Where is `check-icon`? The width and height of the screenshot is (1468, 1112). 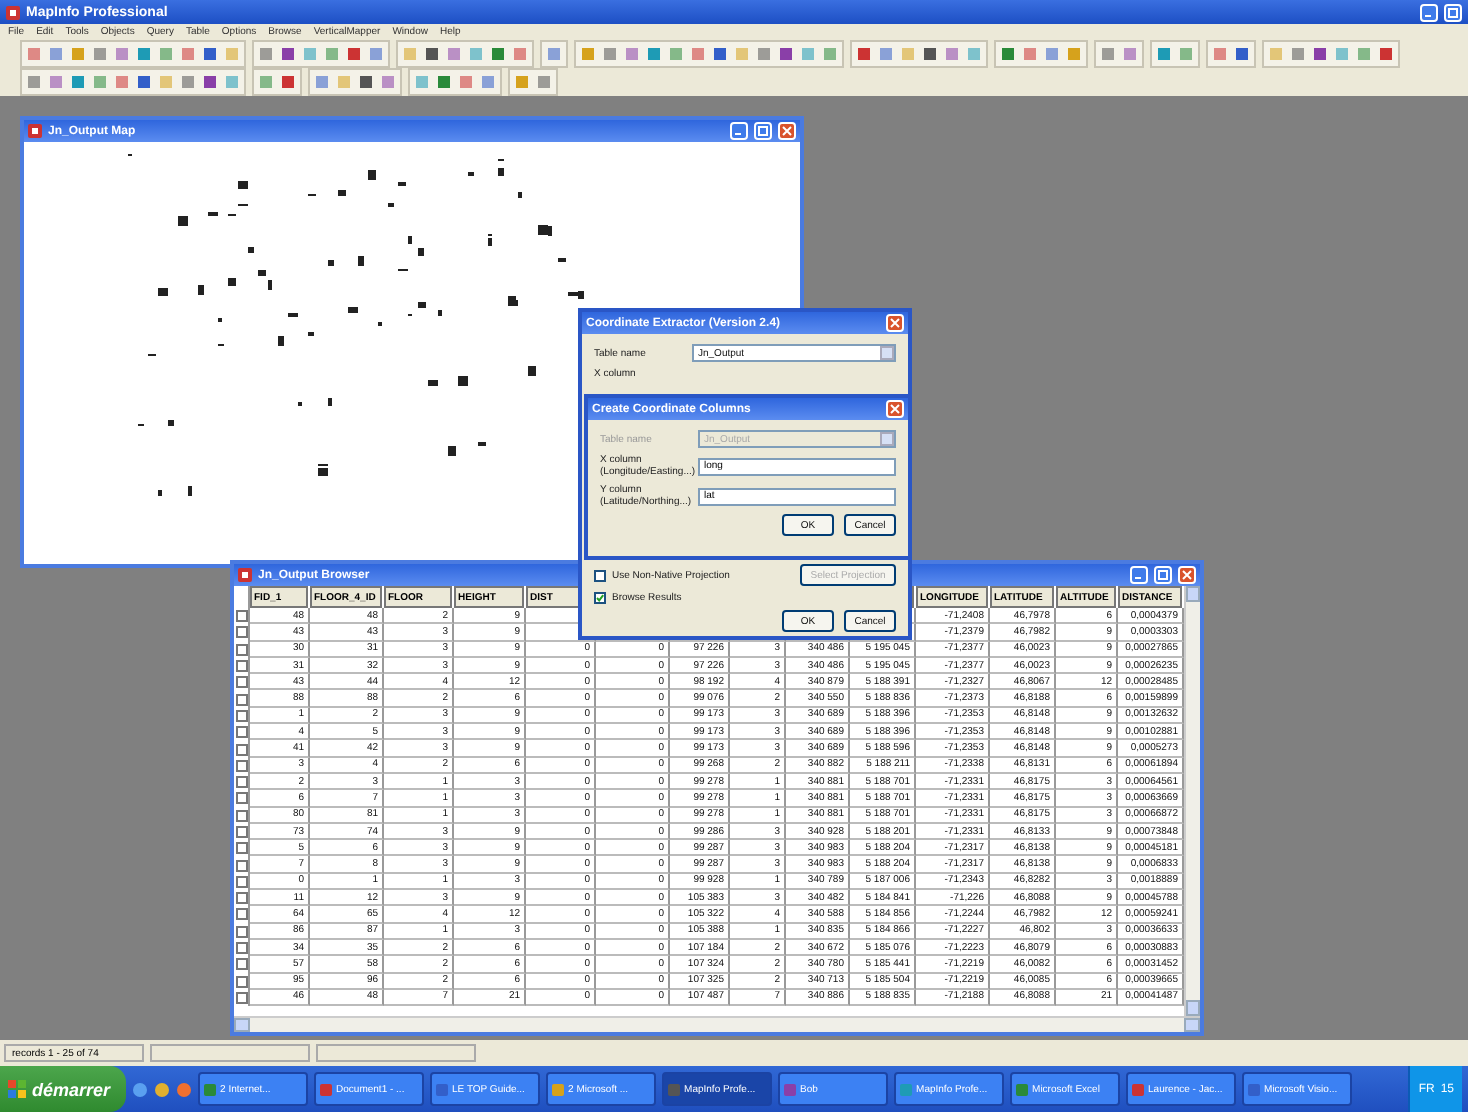
check-icon is located at coordinates (600, 598).